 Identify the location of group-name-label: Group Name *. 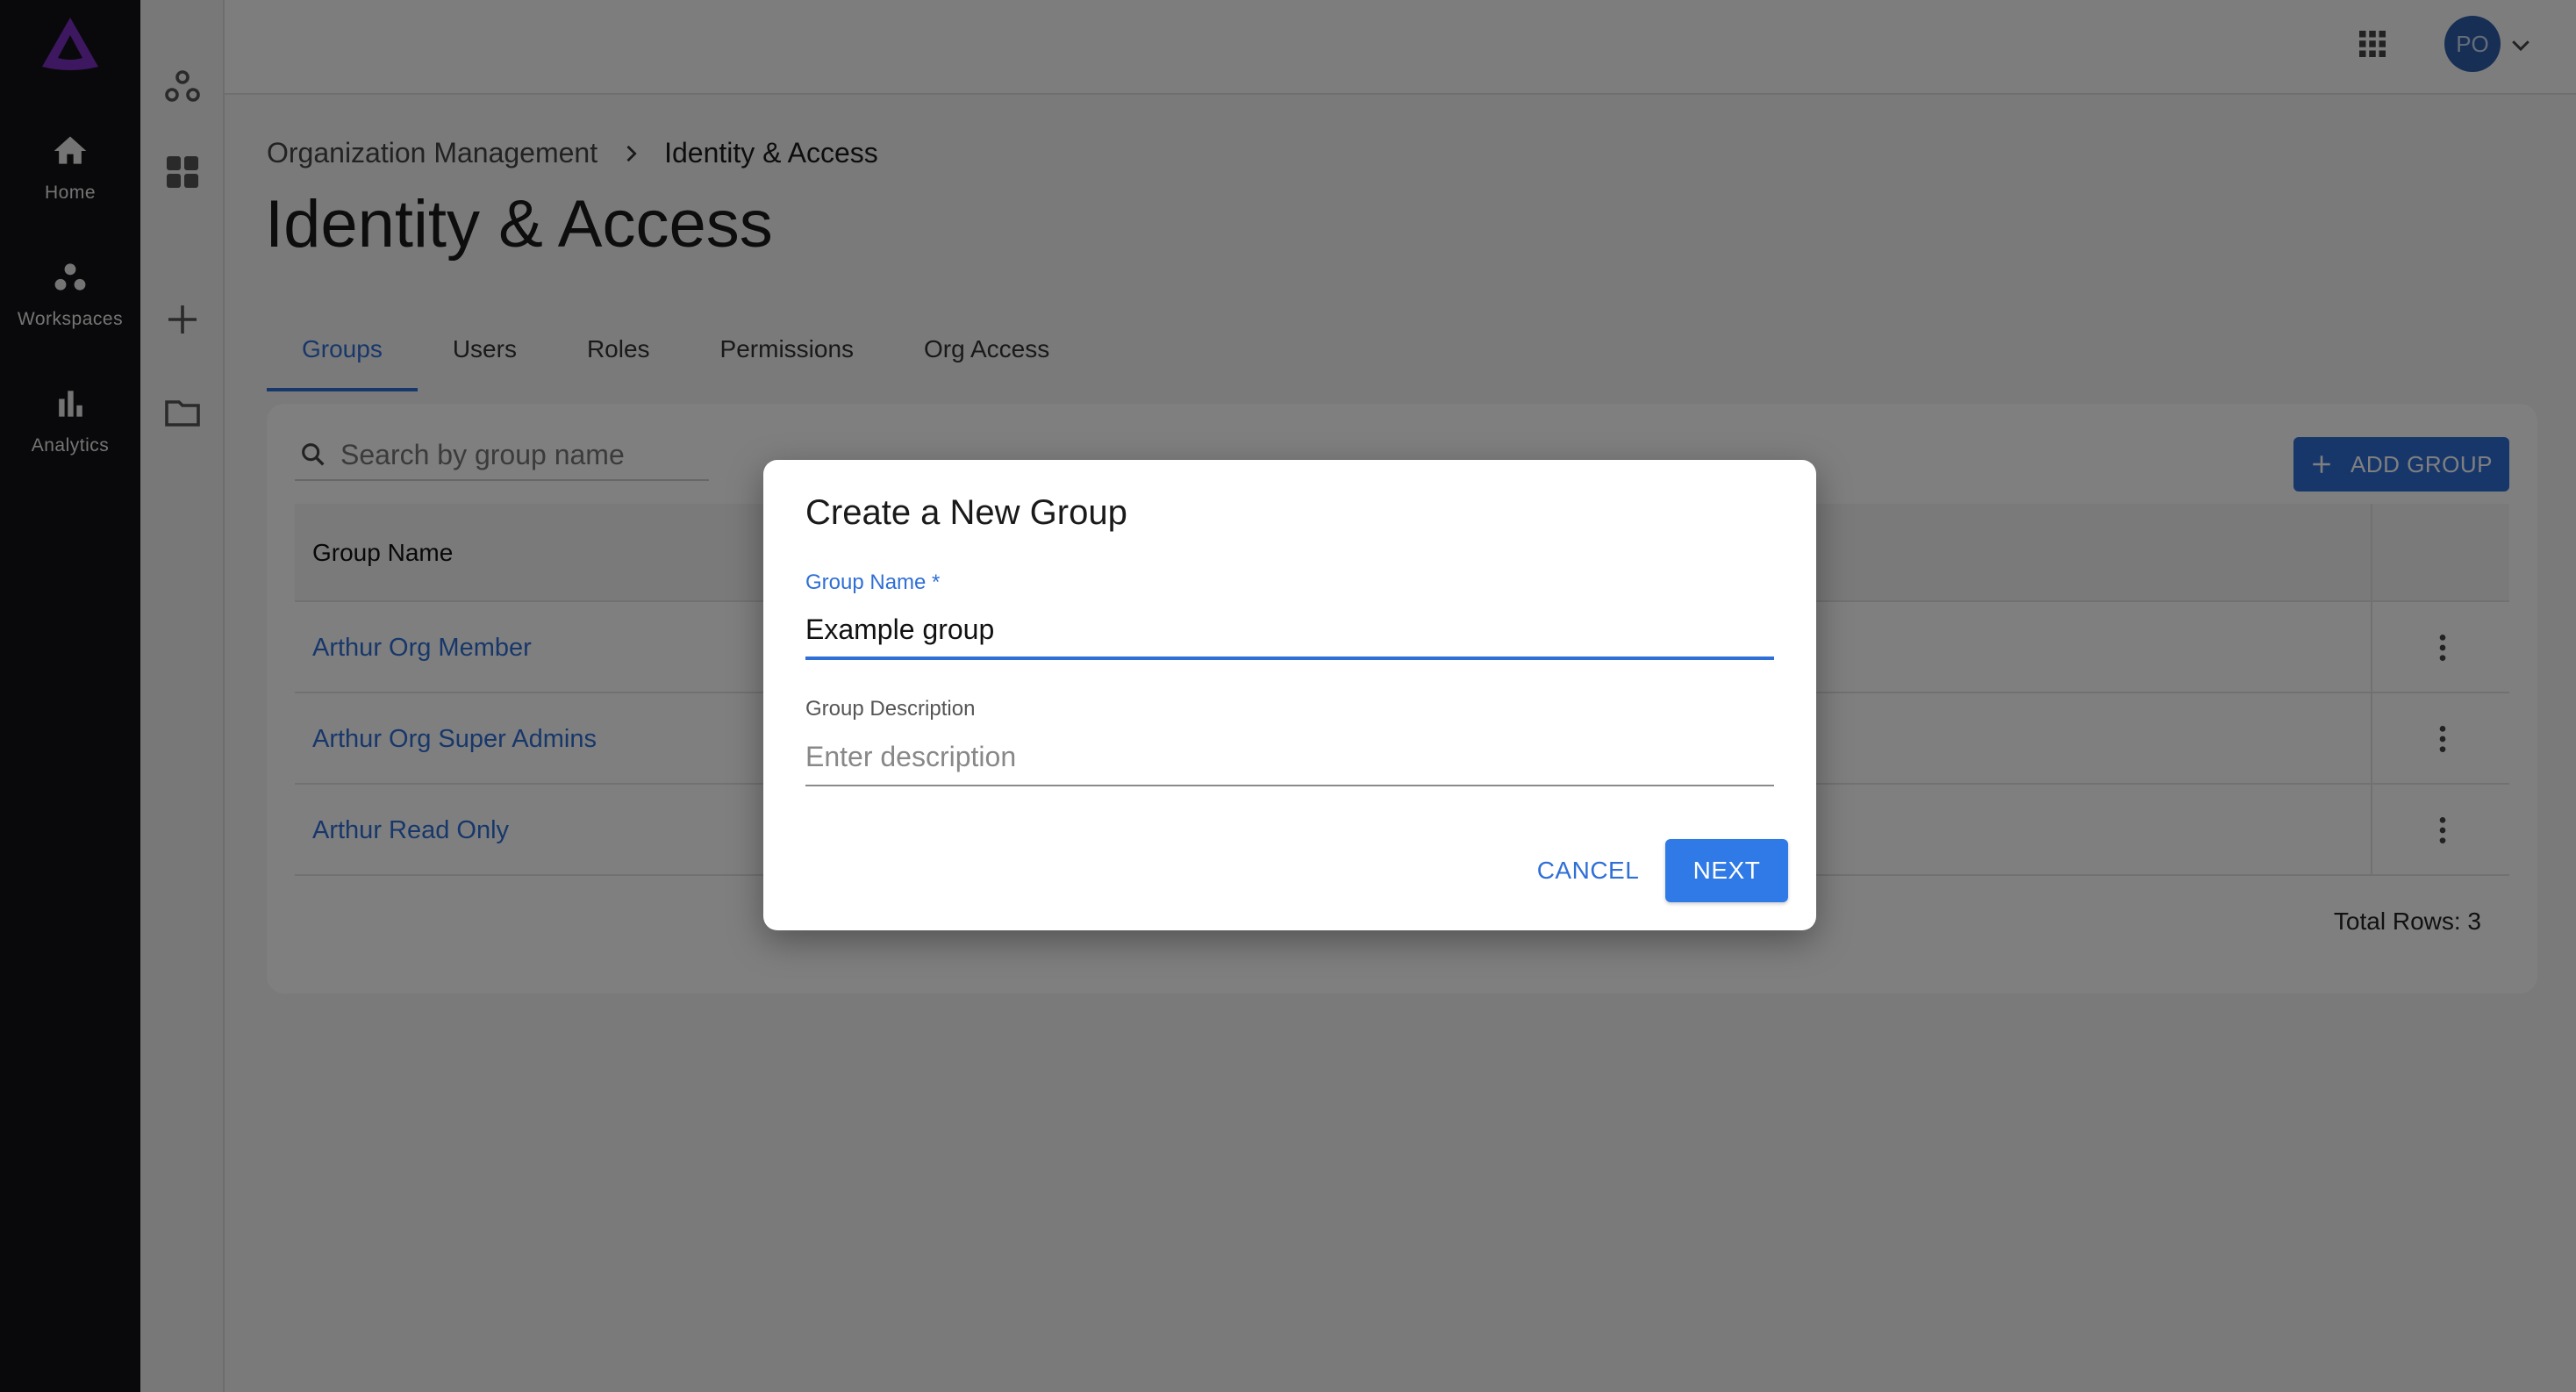
(873, 582).